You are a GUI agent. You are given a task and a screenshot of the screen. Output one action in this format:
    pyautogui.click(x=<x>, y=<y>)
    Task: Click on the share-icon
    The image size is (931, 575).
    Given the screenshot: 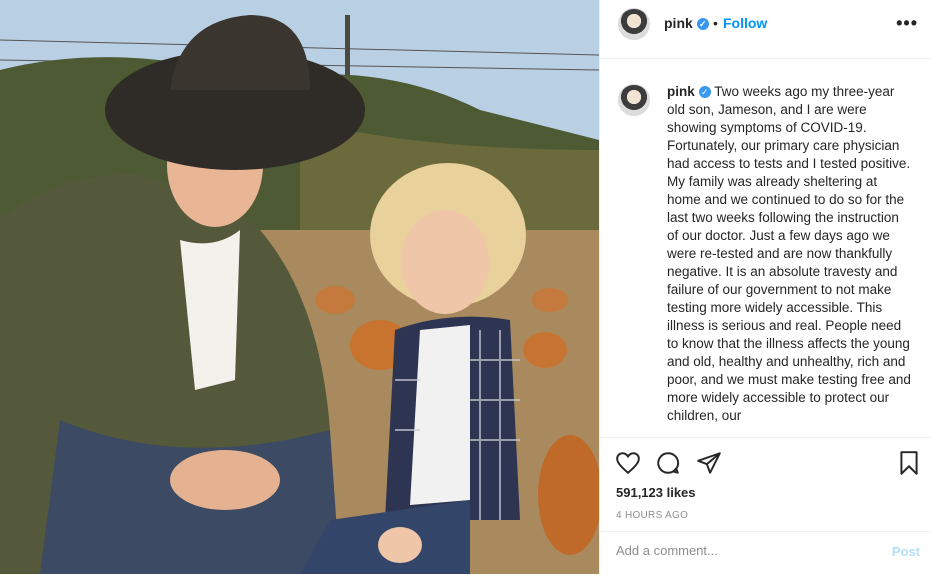 What is the action you would take?
    pyautogui.click(x=709, y=463)
    